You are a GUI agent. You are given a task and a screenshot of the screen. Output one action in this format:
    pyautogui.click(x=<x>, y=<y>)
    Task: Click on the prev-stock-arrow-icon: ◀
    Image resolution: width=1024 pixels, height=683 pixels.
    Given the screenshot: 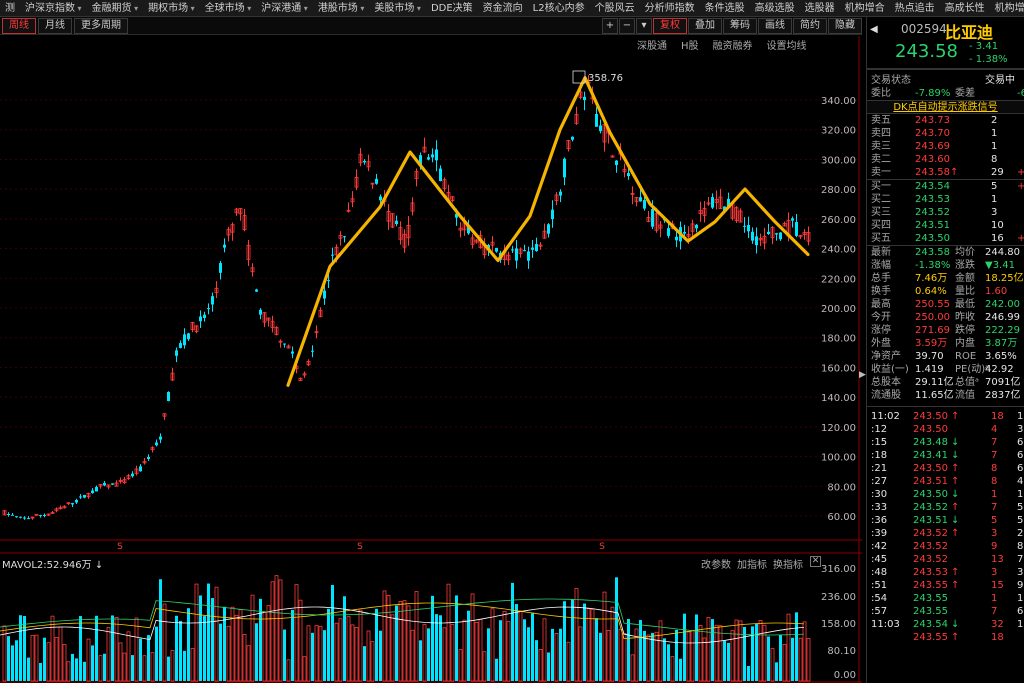 What is the action you would take?
    pyautogui.click(x=874, y=29)
    